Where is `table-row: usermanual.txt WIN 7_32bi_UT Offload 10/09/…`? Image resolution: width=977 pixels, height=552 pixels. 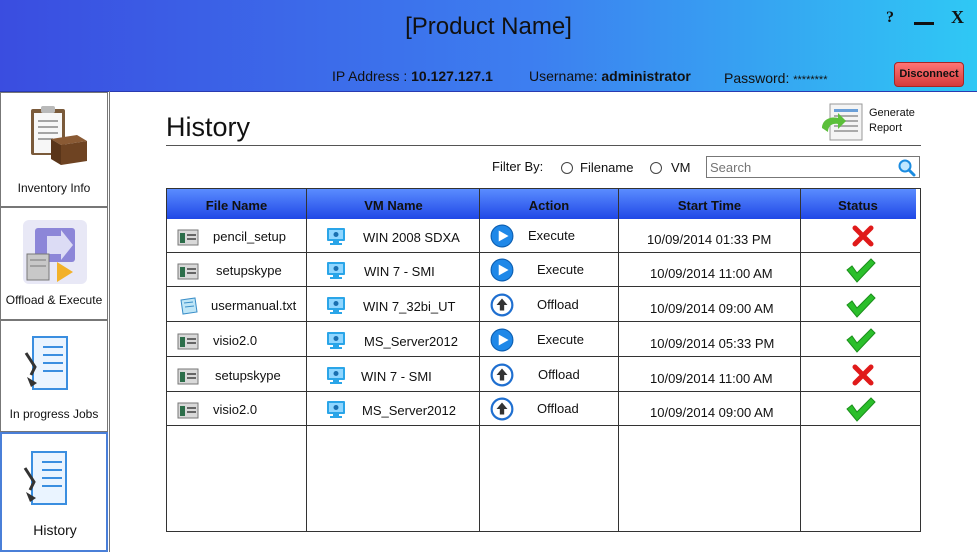
table-row: usermanual.txt WIN 7_32bi_UT Offload 10/09/… is located at coordinates (543, 305).